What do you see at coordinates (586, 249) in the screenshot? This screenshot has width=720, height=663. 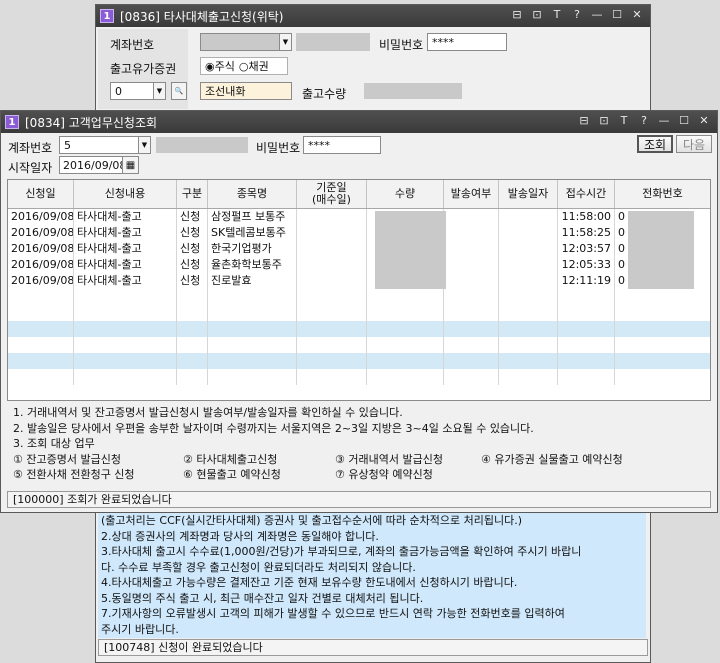 I see `table-cell: 12:03:57` at bounding box center [586, 249].